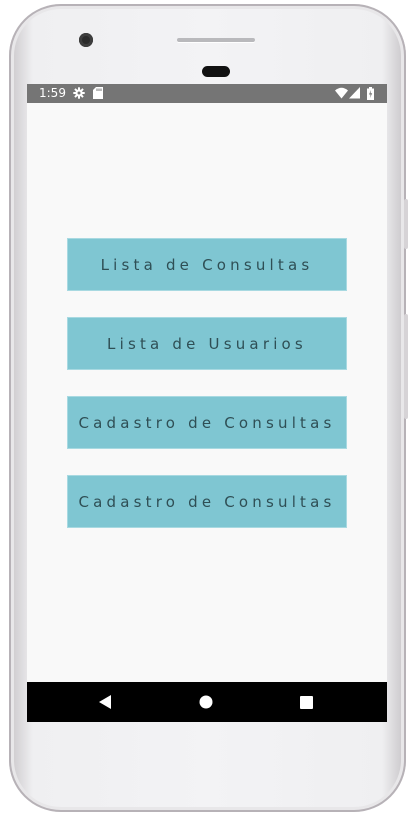  Describe the element at coordinates (216, 40) in the screenshot. I see `earpiece-speaker` at that location.